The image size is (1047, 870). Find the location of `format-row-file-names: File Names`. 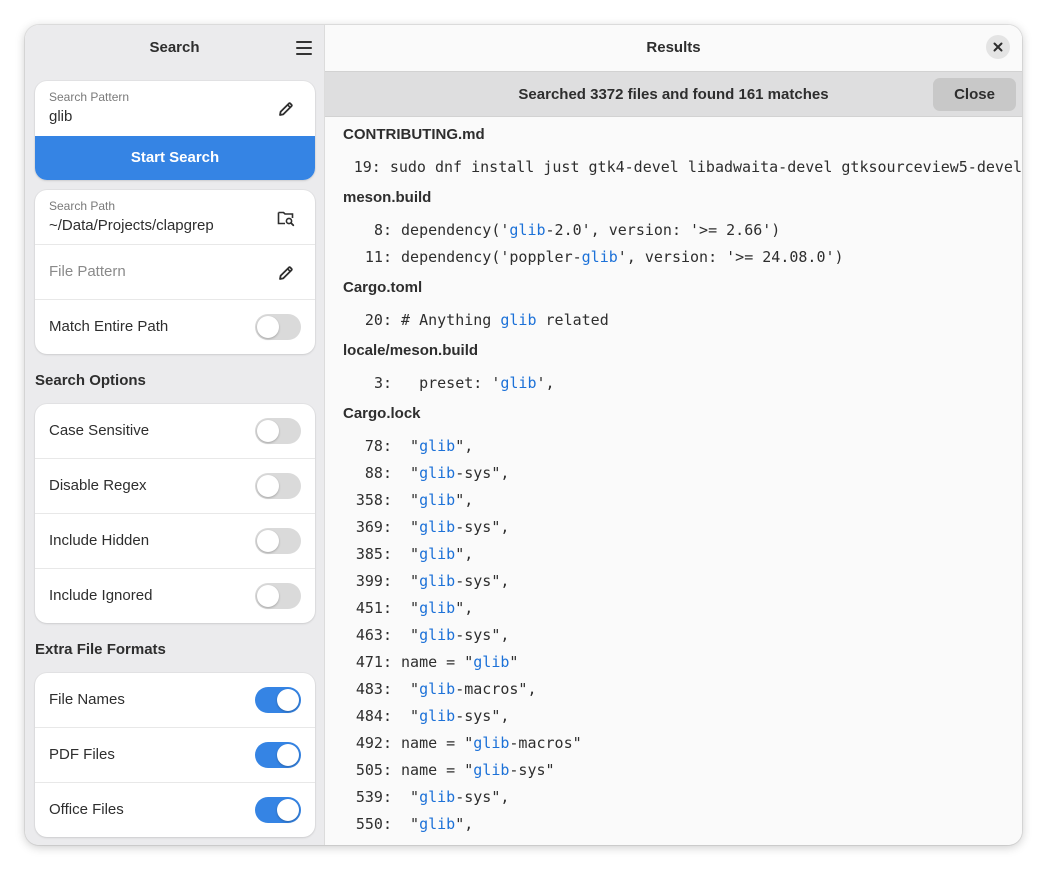

format-row-file-names: File Names is located at coordinates (175, 700).